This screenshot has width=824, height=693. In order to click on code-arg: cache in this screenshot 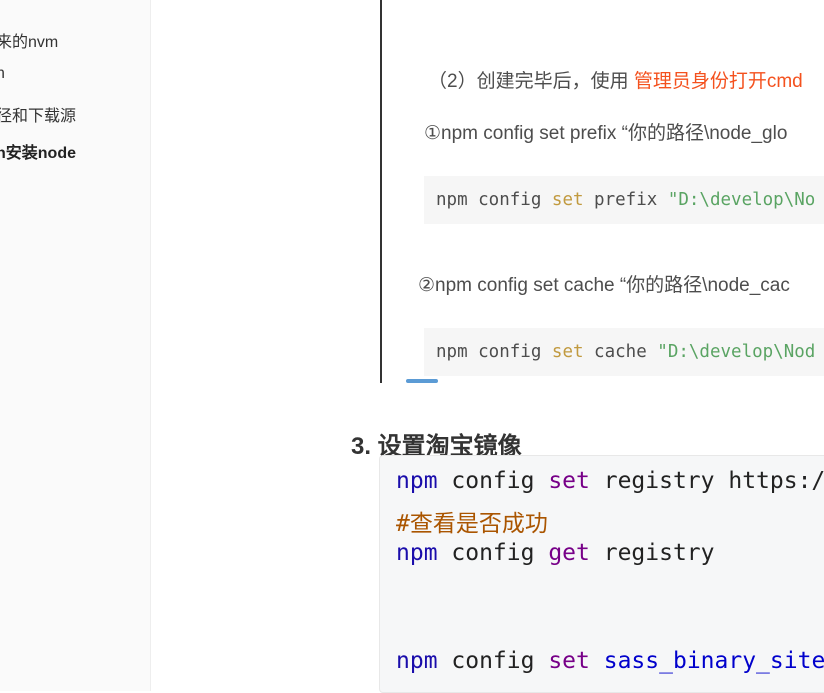, I will do `click(620, 352)`.